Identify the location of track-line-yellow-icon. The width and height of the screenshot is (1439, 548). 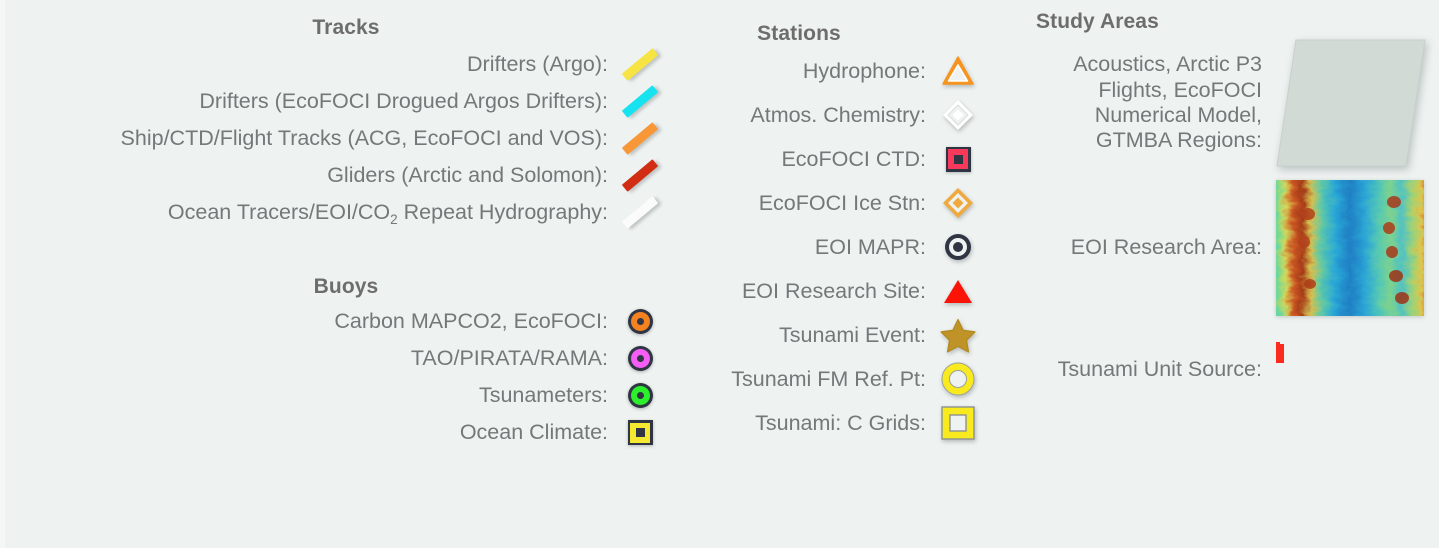
(640, 65).